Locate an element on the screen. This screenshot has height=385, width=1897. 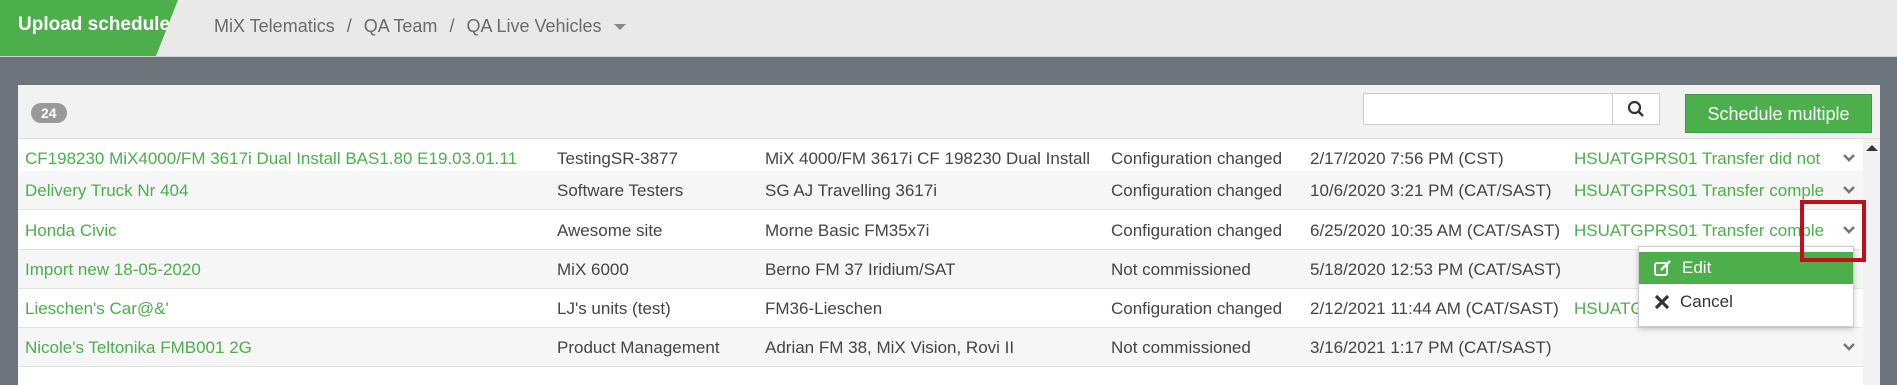
breadcrumb-item-org: MiX Telematics is located at coordinates (274, 26).